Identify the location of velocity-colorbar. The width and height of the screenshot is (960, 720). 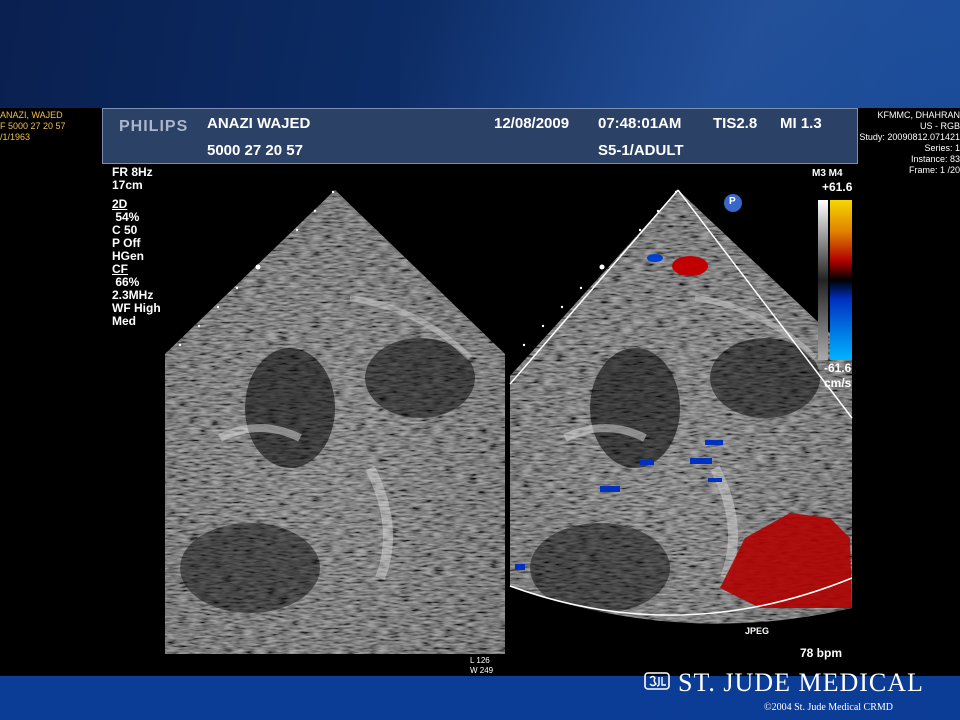
(835, 280).